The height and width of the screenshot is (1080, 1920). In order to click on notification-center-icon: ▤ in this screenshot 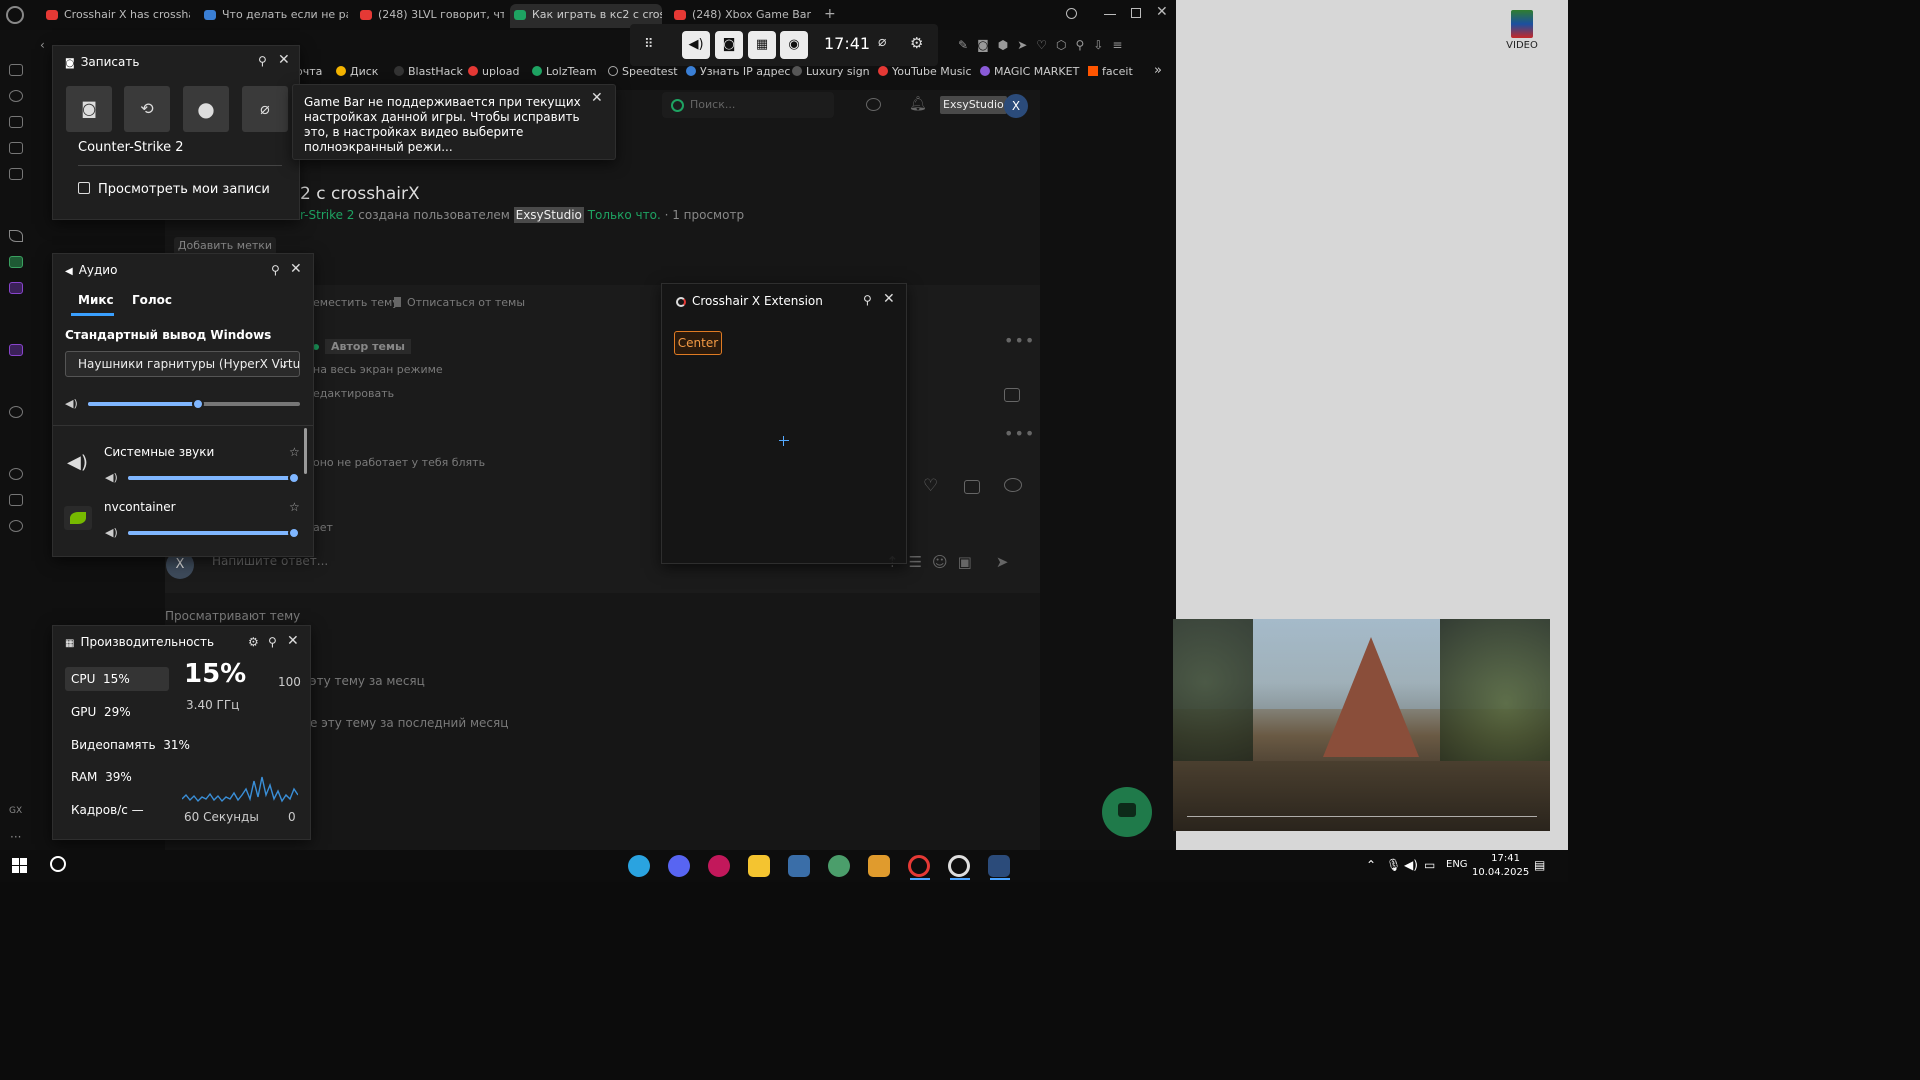, I will do `click(1539, 865)`.